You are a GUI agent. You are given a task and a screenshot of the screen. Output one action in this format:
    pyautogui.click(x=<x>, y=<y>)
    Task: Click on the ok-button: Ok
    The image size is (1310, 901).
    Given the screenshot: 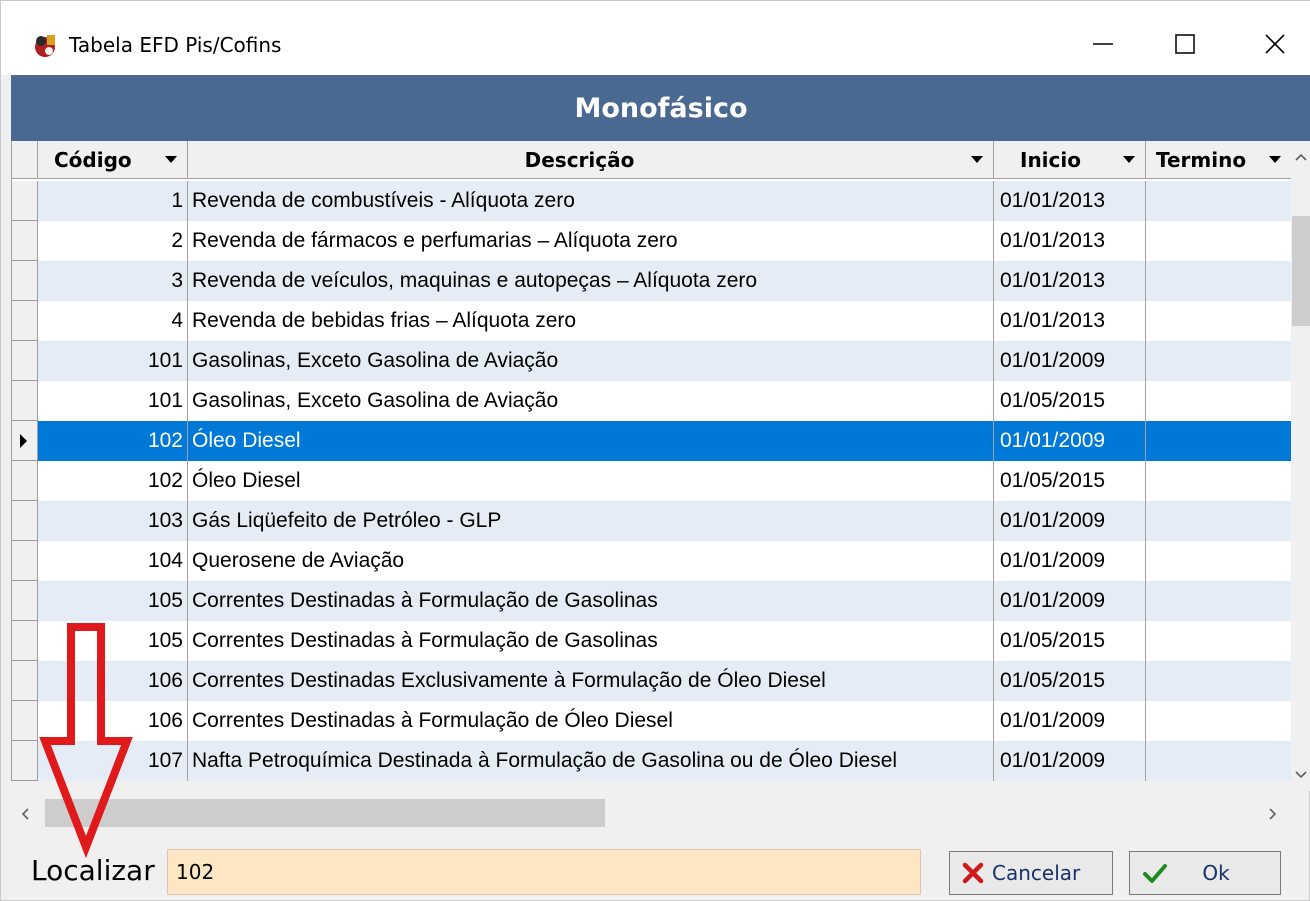 What is the action you would take?
    pyautogui.click(x=1205, y=873)
    